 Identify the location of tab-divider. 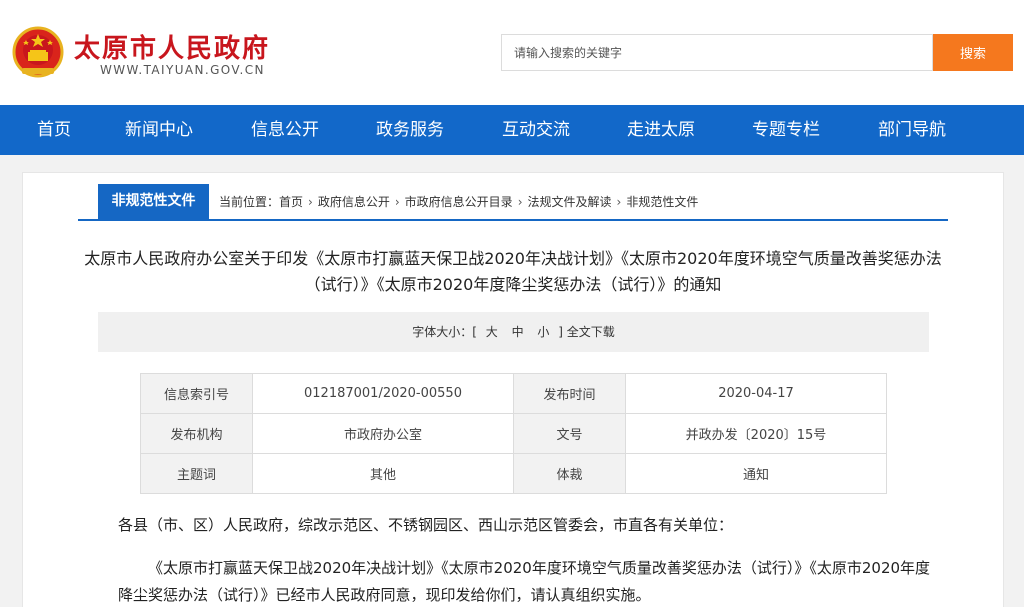
(513, 220).